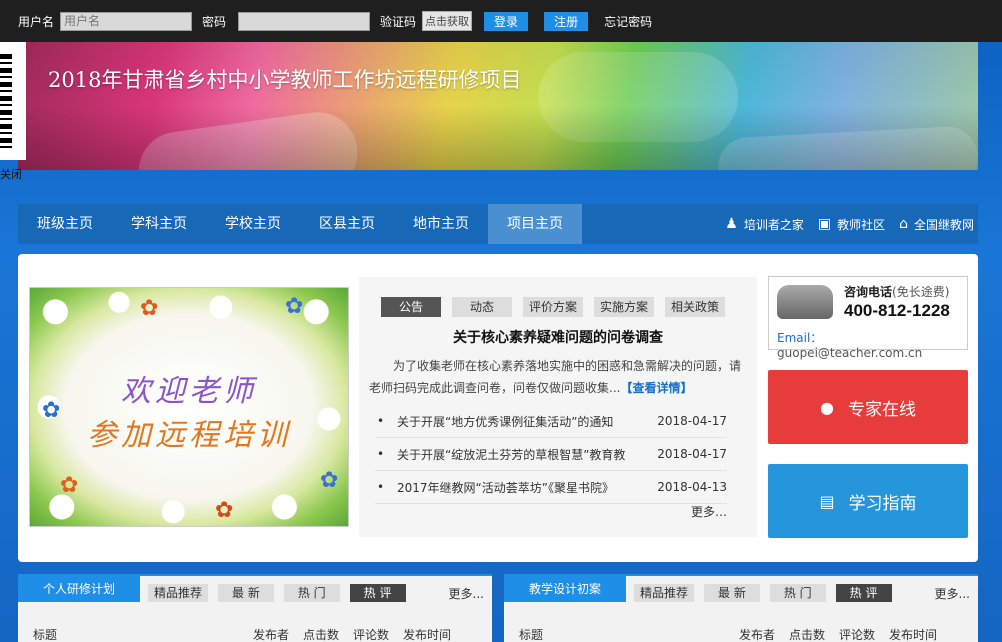 The height and width of the screenshot is (642, 1002). Describe the element at coordinates (921, 292) in the screenshot. I see `contact-note: (免长途费)` at that location.